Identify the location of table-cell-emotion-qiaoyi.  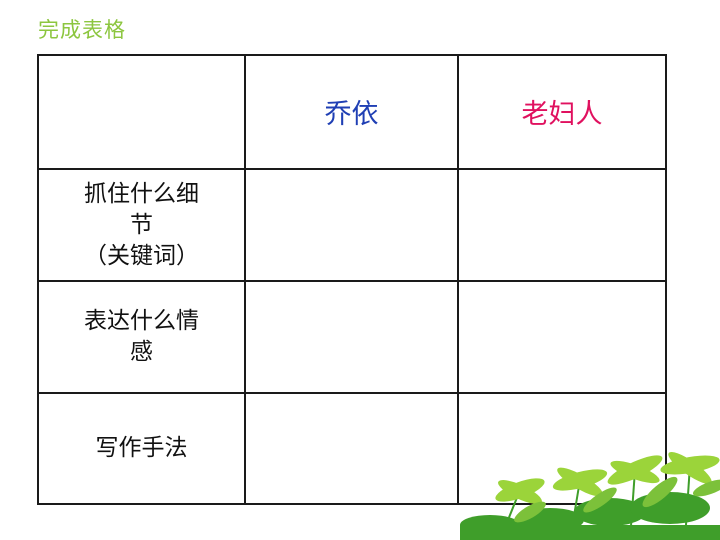
(351, 337).